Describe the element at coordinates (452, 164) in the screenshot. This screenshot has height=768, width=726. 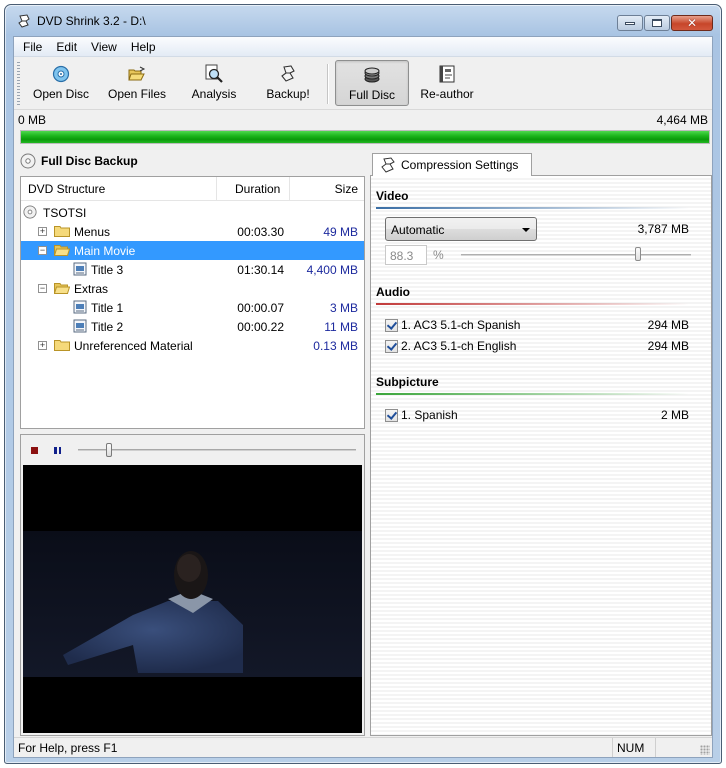
I see `tab-compression-settings: Compression Settings` at that location.